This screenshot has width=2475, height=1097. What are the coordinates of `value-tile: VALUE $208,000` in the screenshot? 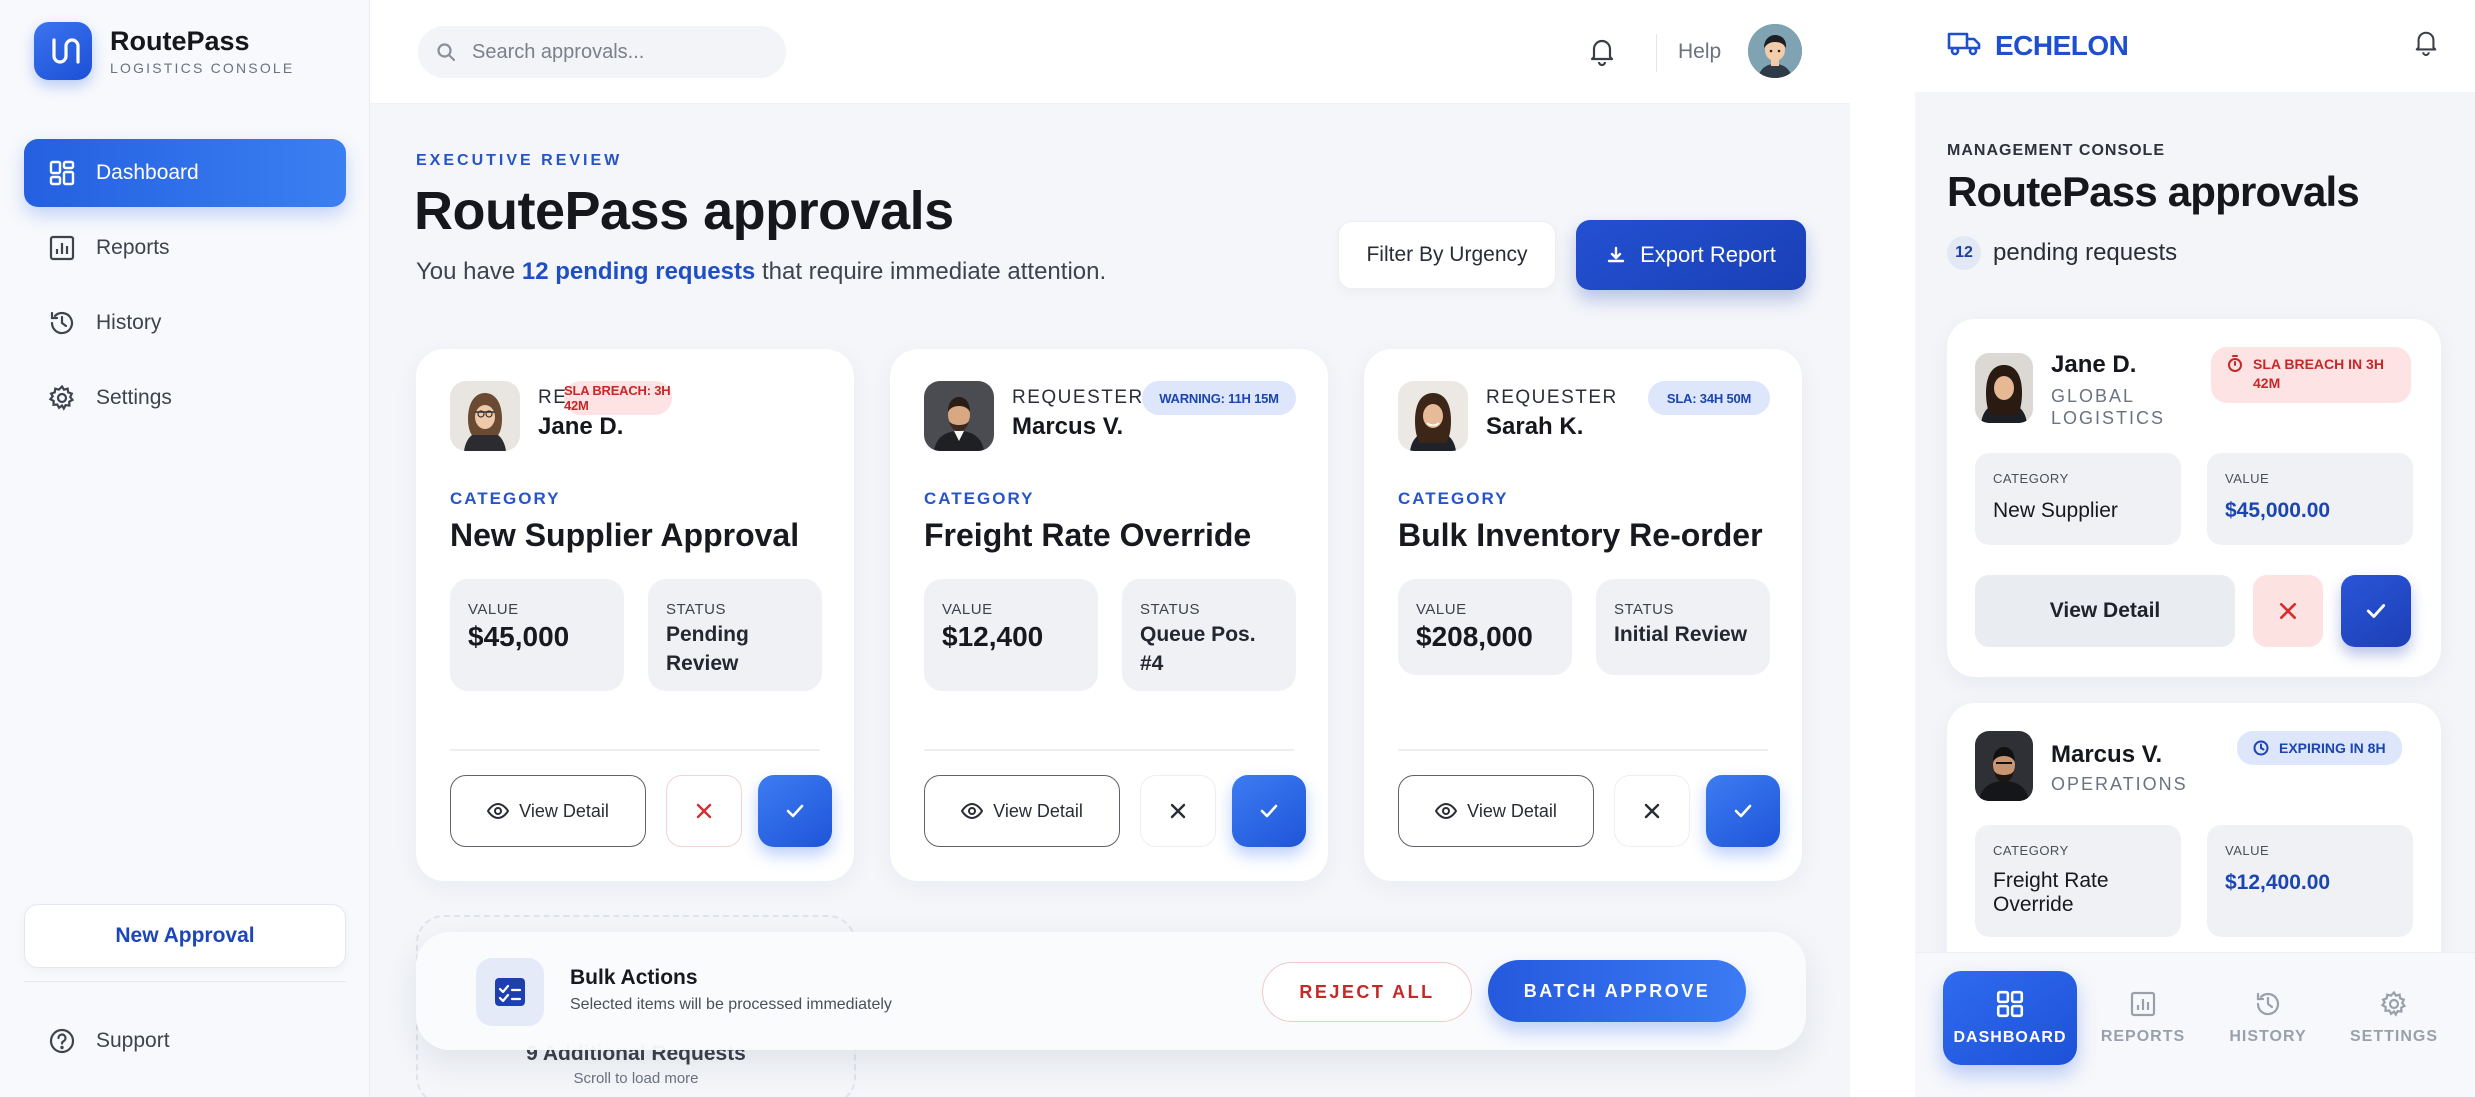 It's located at (1485, 627).